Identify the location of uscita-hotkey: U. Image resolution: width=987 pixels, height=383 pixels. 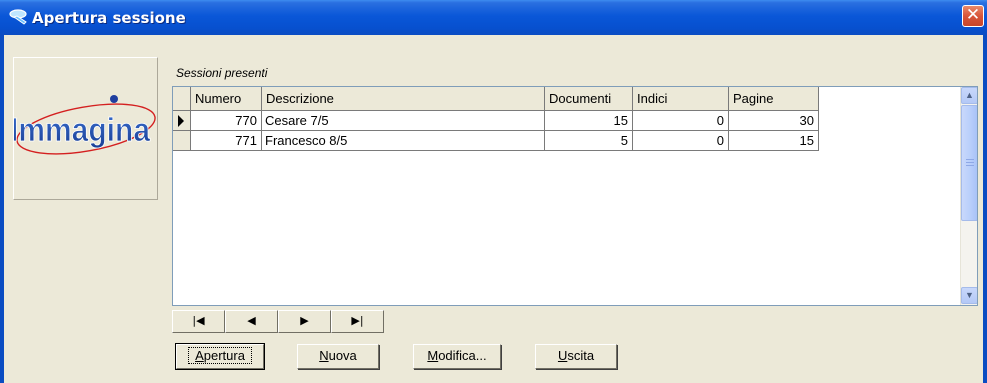
(562, 355).